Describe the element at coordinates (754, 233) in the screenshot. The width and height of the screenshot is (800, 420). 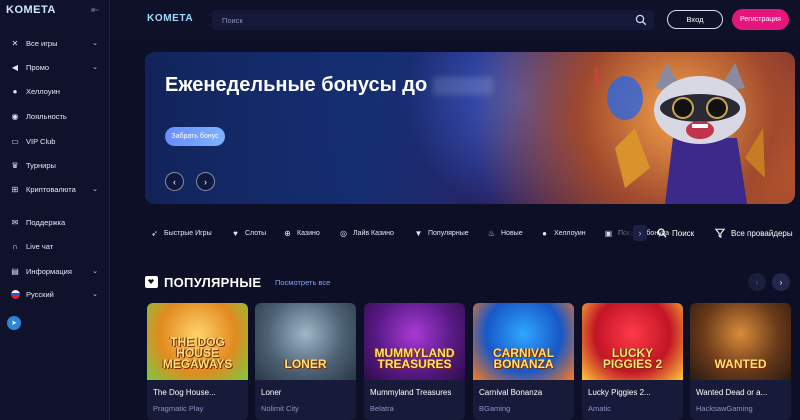
I see `all-providers-filter: Все провайдеры` at that location.